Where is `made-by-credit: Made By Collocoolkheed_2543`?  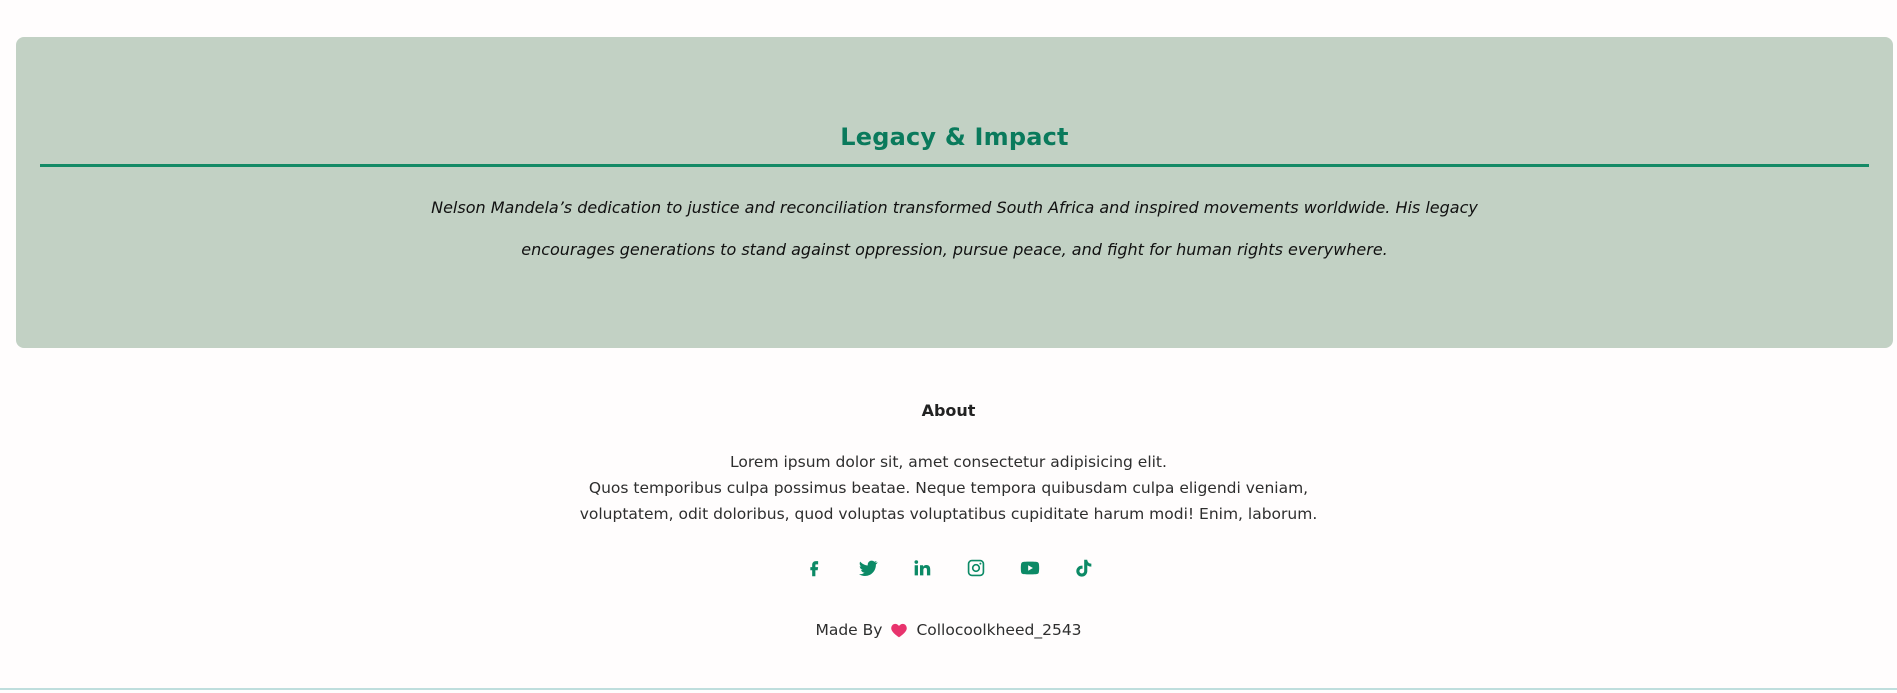
made-by-credit: Made By Collocoolkheed_2543 is located at coordinates (948, 630).